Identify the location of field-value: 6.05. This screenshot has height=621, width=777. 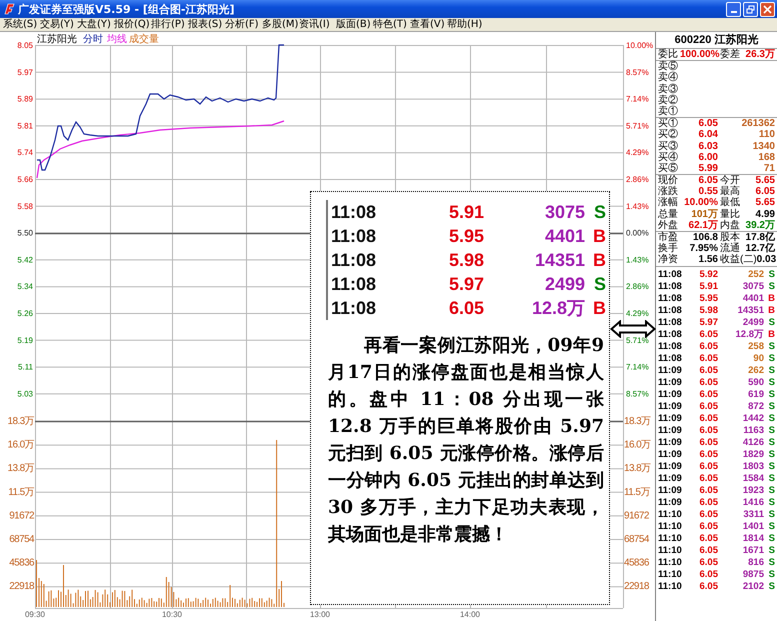
(708, 180).